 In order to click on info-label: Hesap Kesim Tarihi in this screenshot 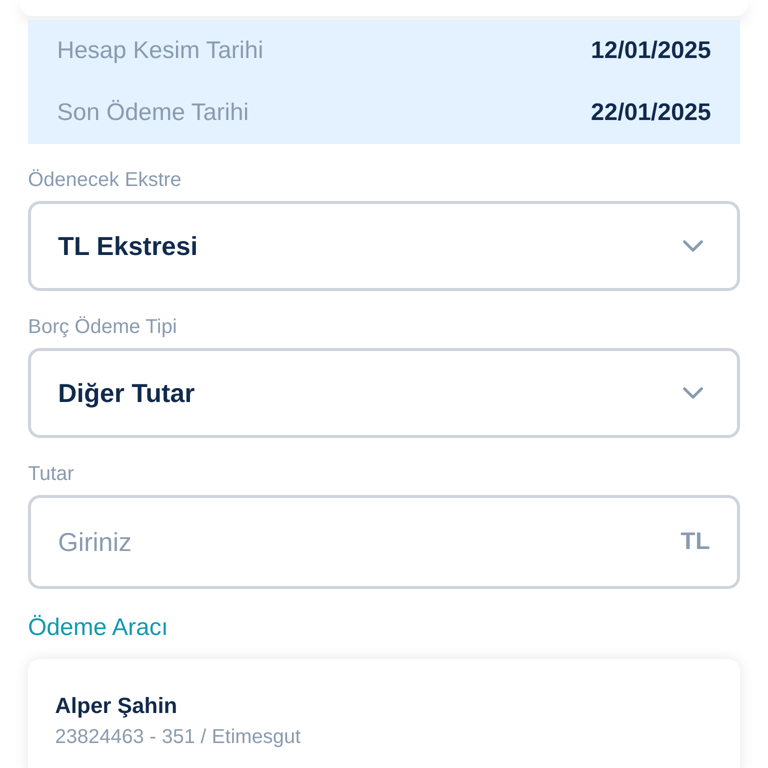, I will do `click(160, 51)`.